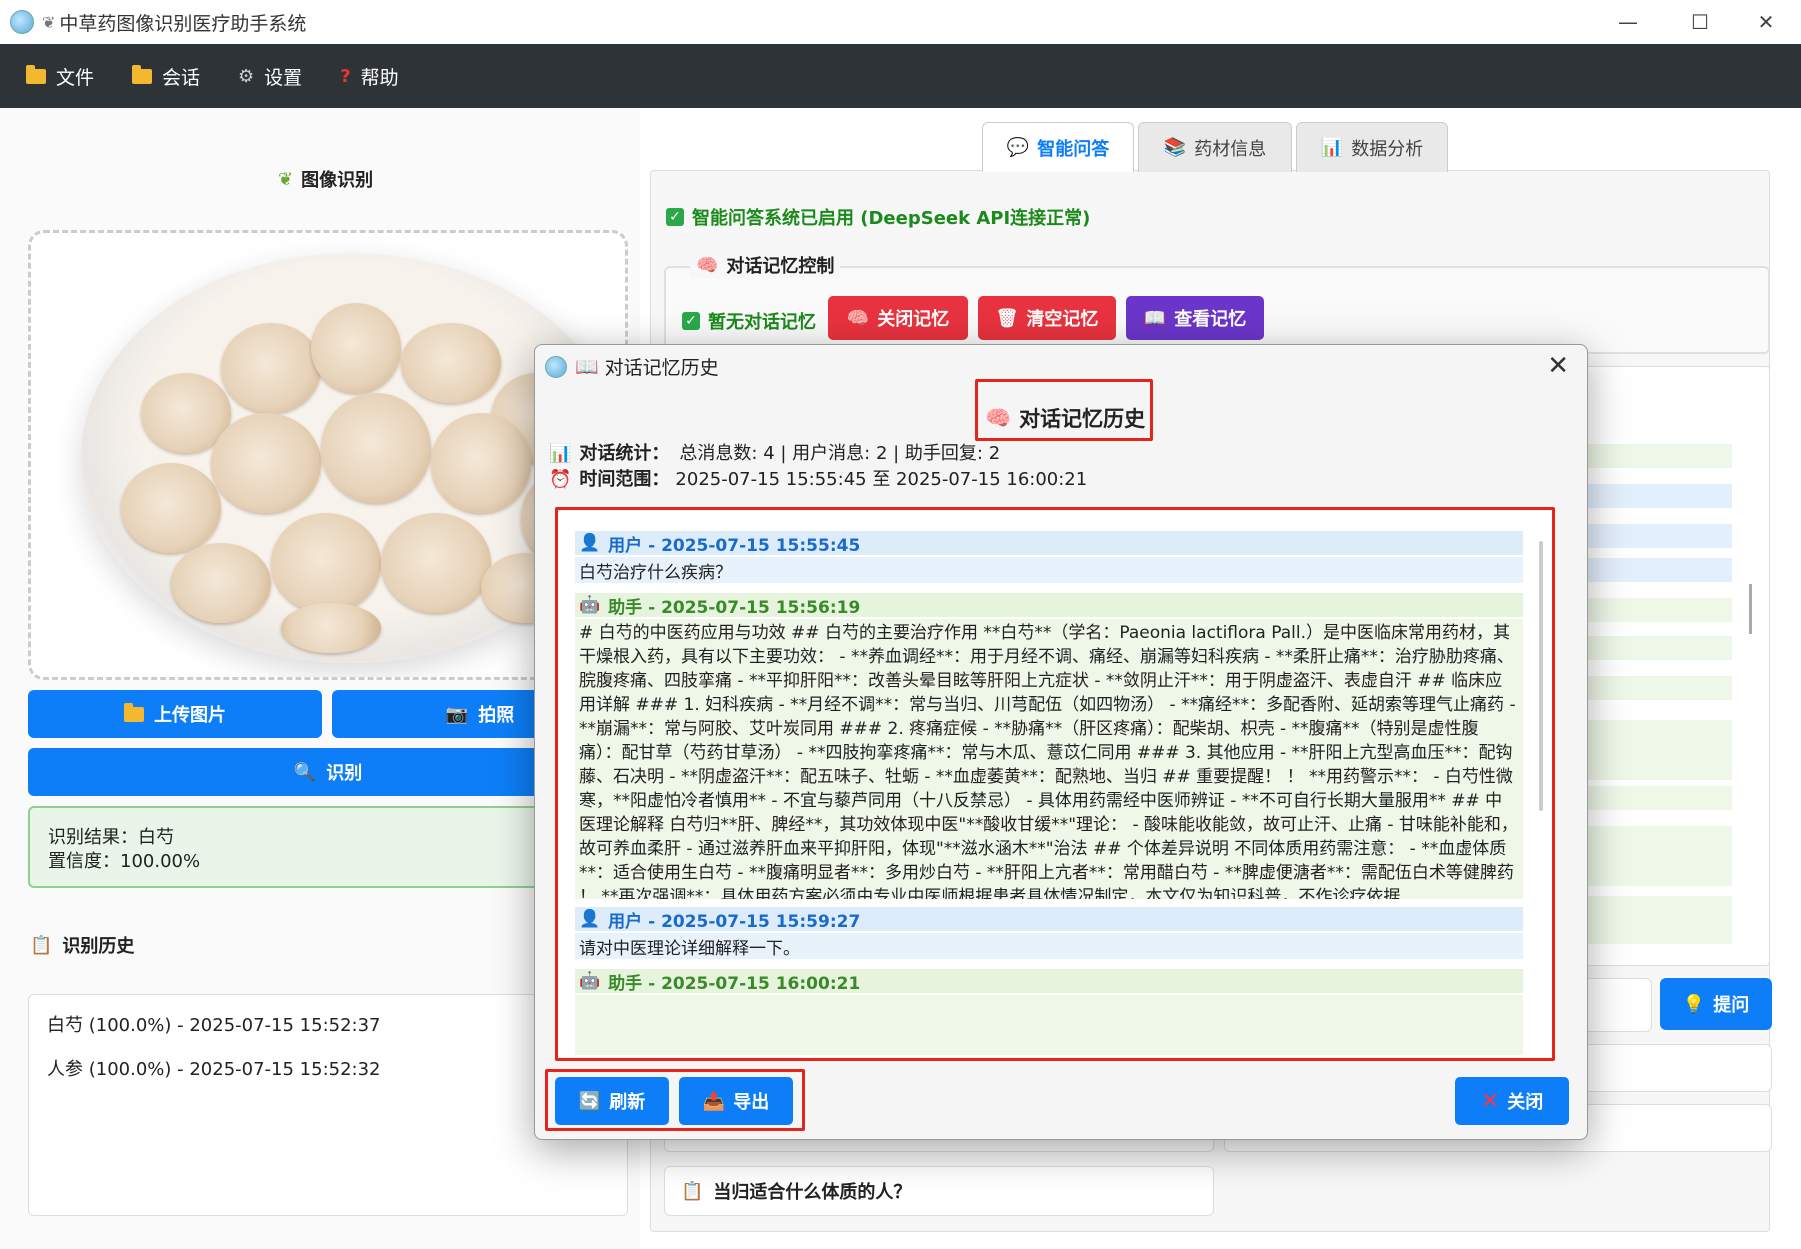  I want to click on question-icon: ?, so click(345, 76).